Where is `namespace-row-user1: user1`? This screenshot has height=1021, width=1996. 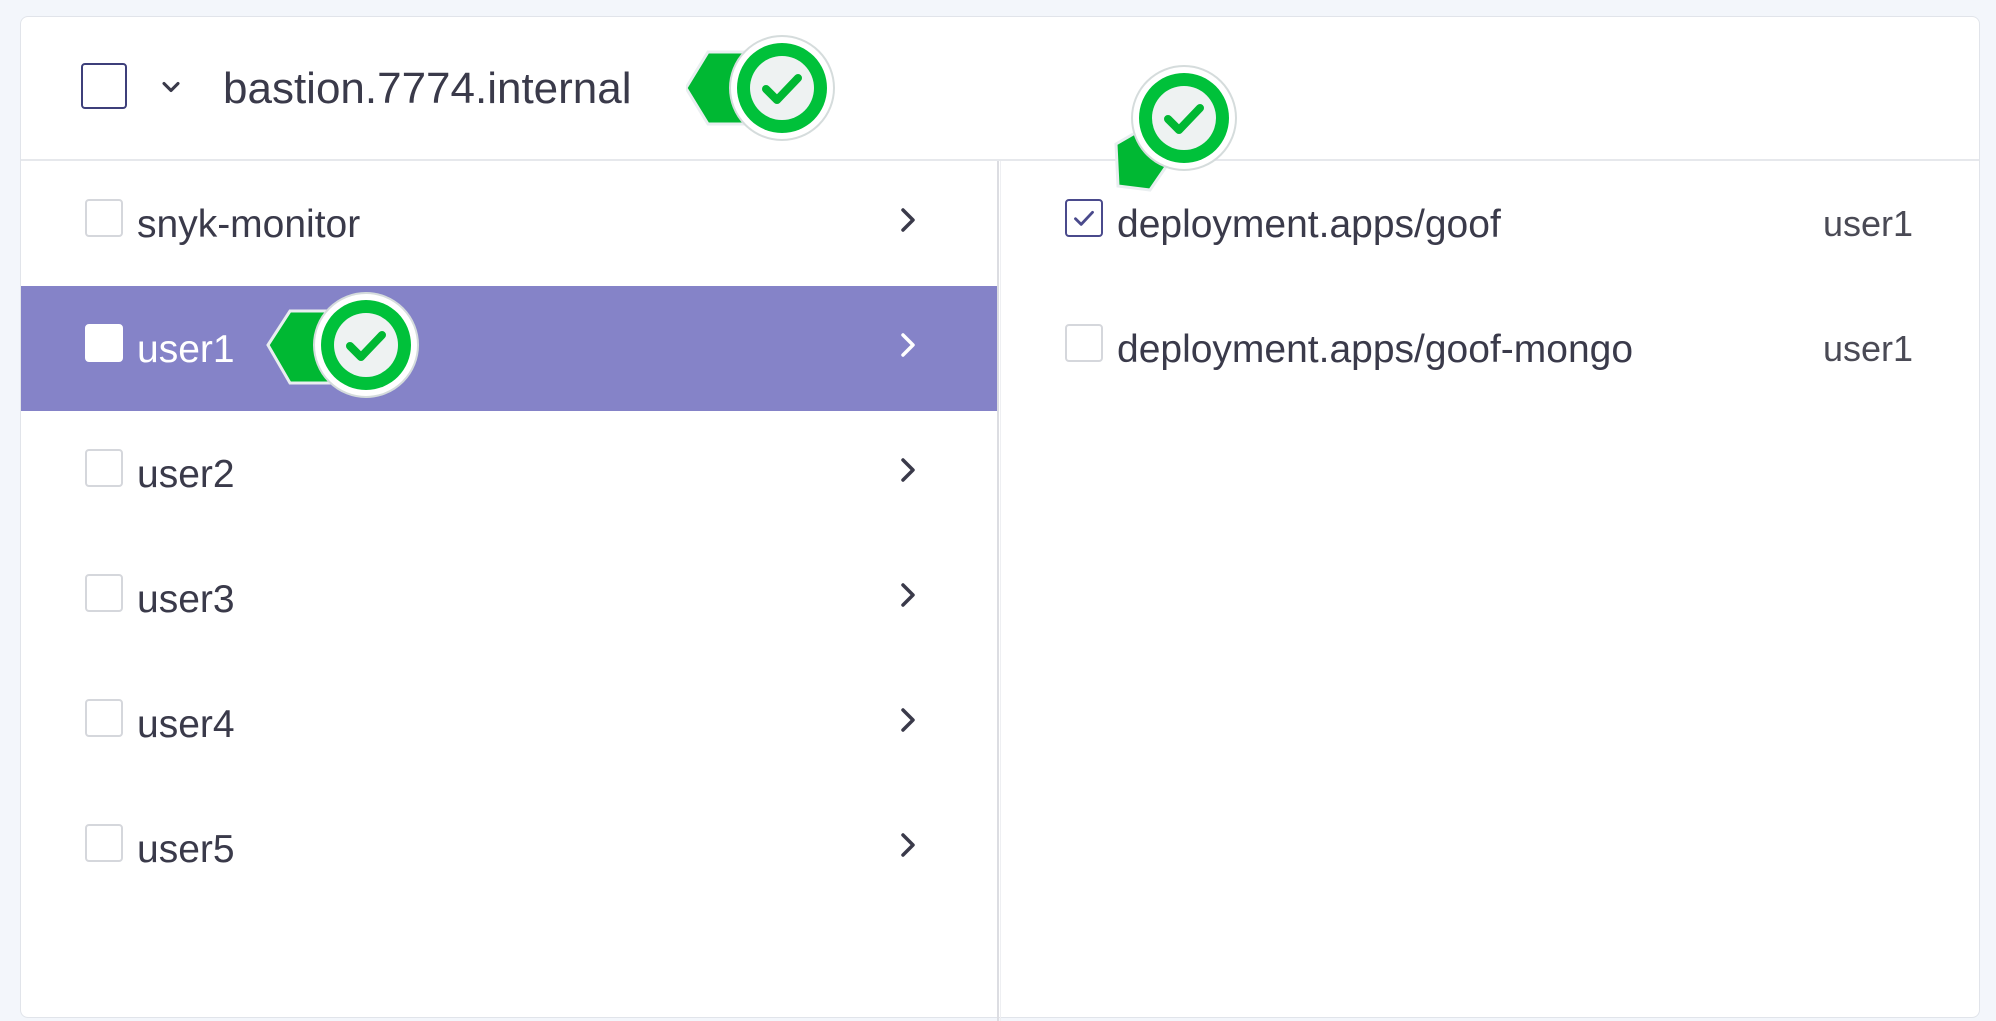 namespace-row-user1: user1 is located at coordinates (509, 348).